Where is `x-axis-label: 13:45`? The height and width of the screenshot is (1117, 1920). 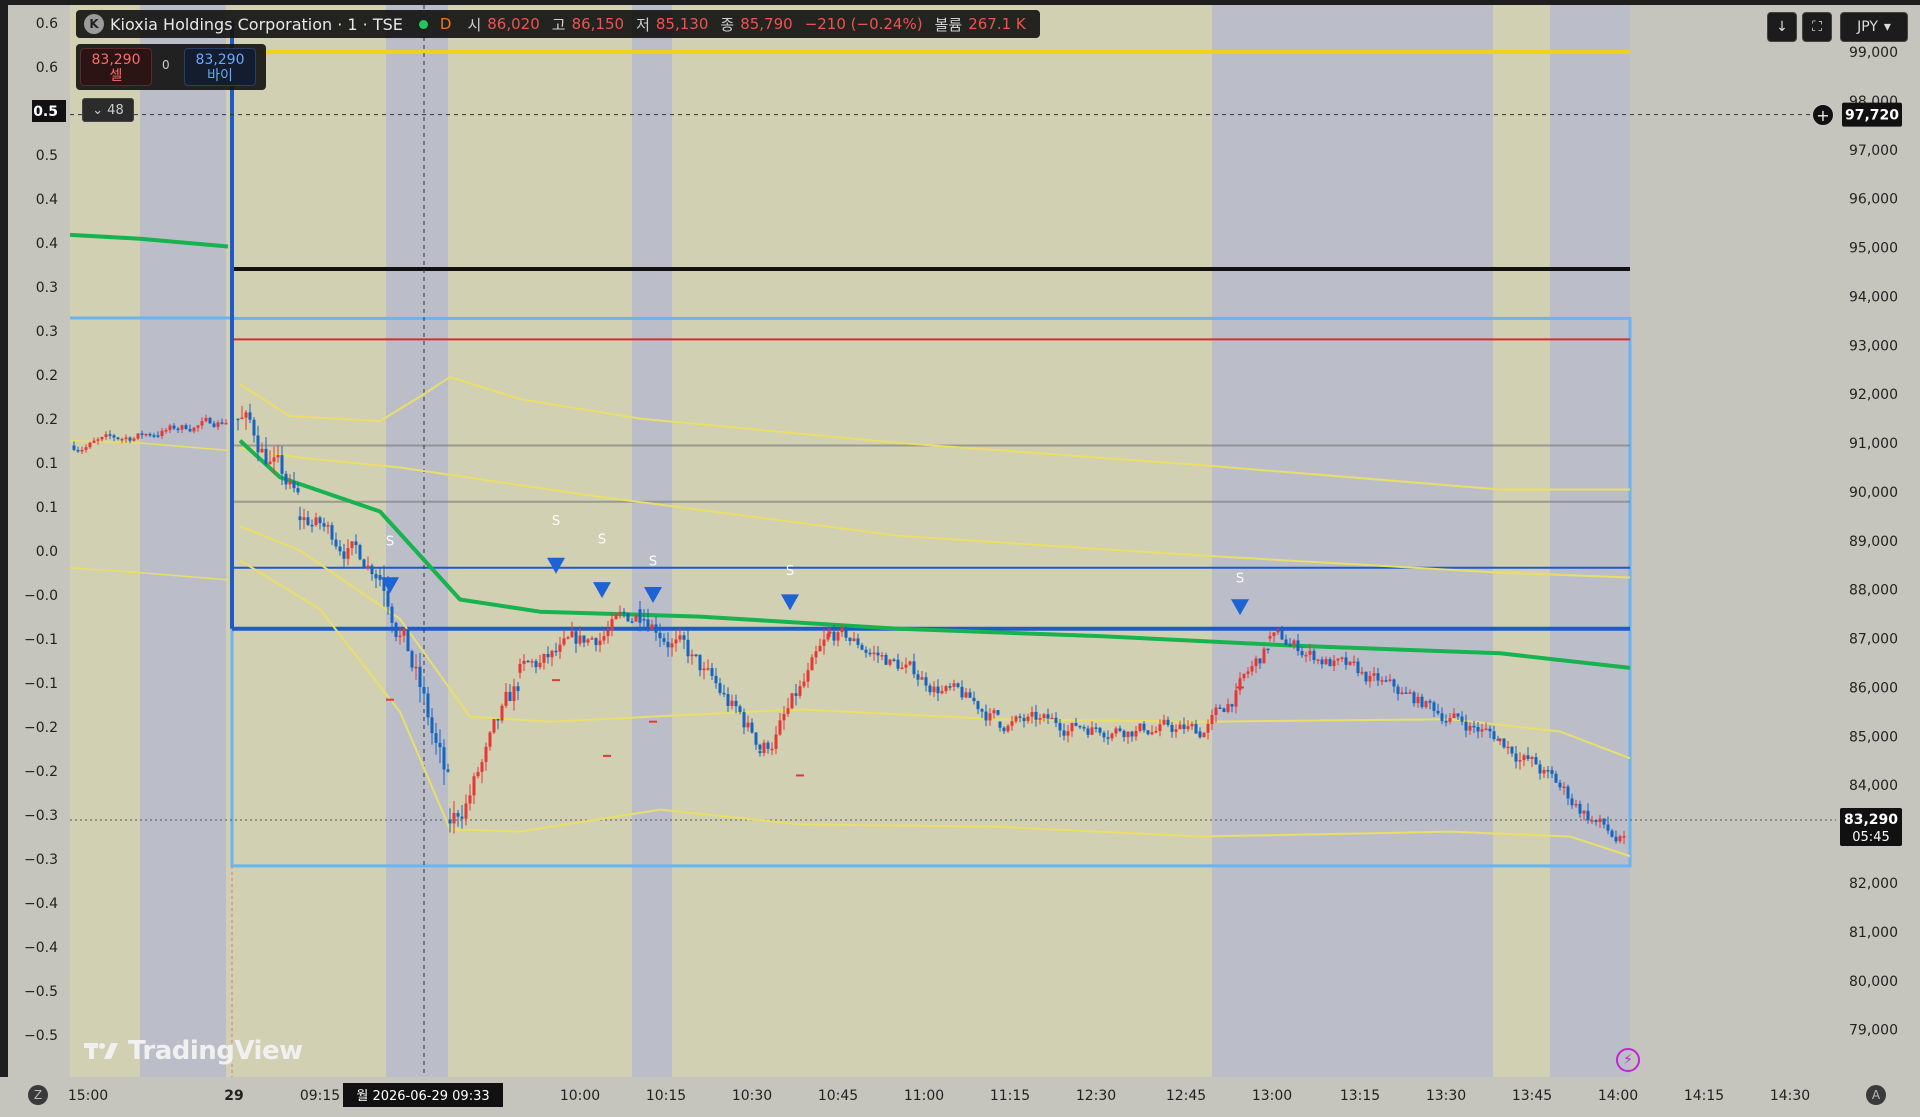
x-axis-label: 13:45 is located at coordinates (1532, 1096).